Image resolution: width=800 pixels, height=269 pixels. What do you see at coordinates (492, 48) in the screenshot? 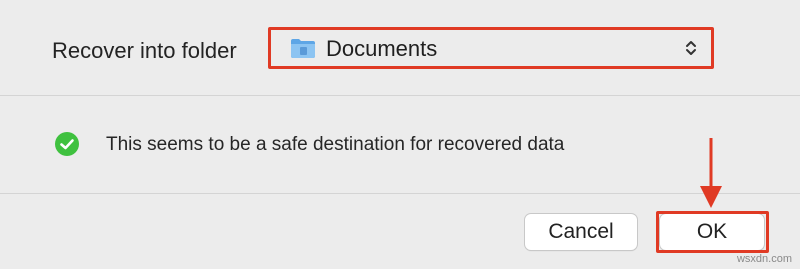
I see `folder-select: Documents` at bounding box center [492, 48].